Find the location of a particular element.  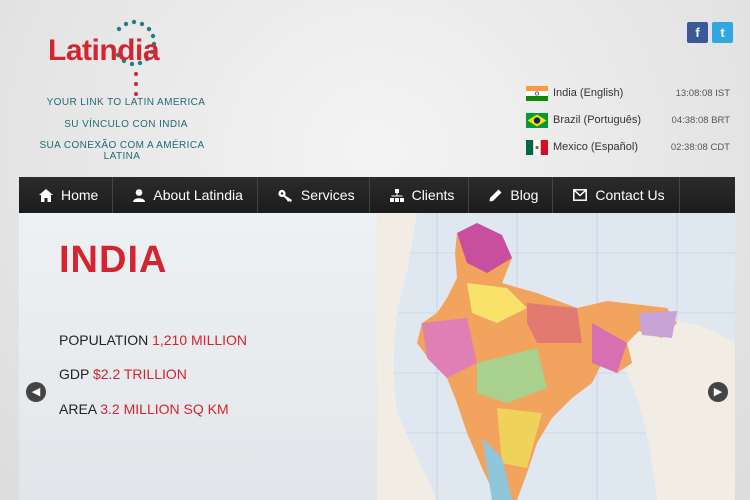

nav-label: Clients is located at coordinates (433, 195).